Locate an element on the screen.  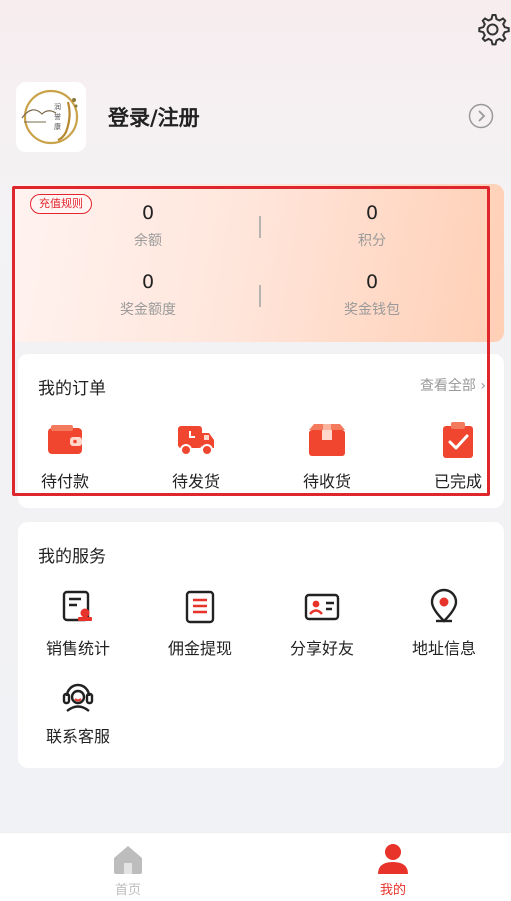
address-info-label: 地址信息 is located at coordinates (443, 648).